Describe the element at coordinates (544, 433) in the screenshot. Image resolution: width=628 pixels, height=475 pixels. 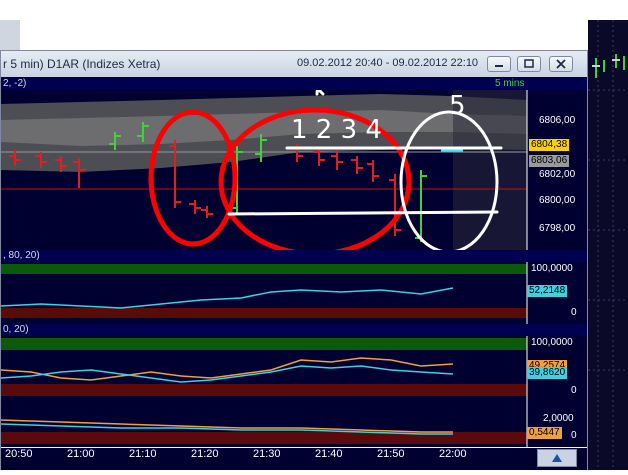
I see `osc3-value-tag: 0,5447` at that location.